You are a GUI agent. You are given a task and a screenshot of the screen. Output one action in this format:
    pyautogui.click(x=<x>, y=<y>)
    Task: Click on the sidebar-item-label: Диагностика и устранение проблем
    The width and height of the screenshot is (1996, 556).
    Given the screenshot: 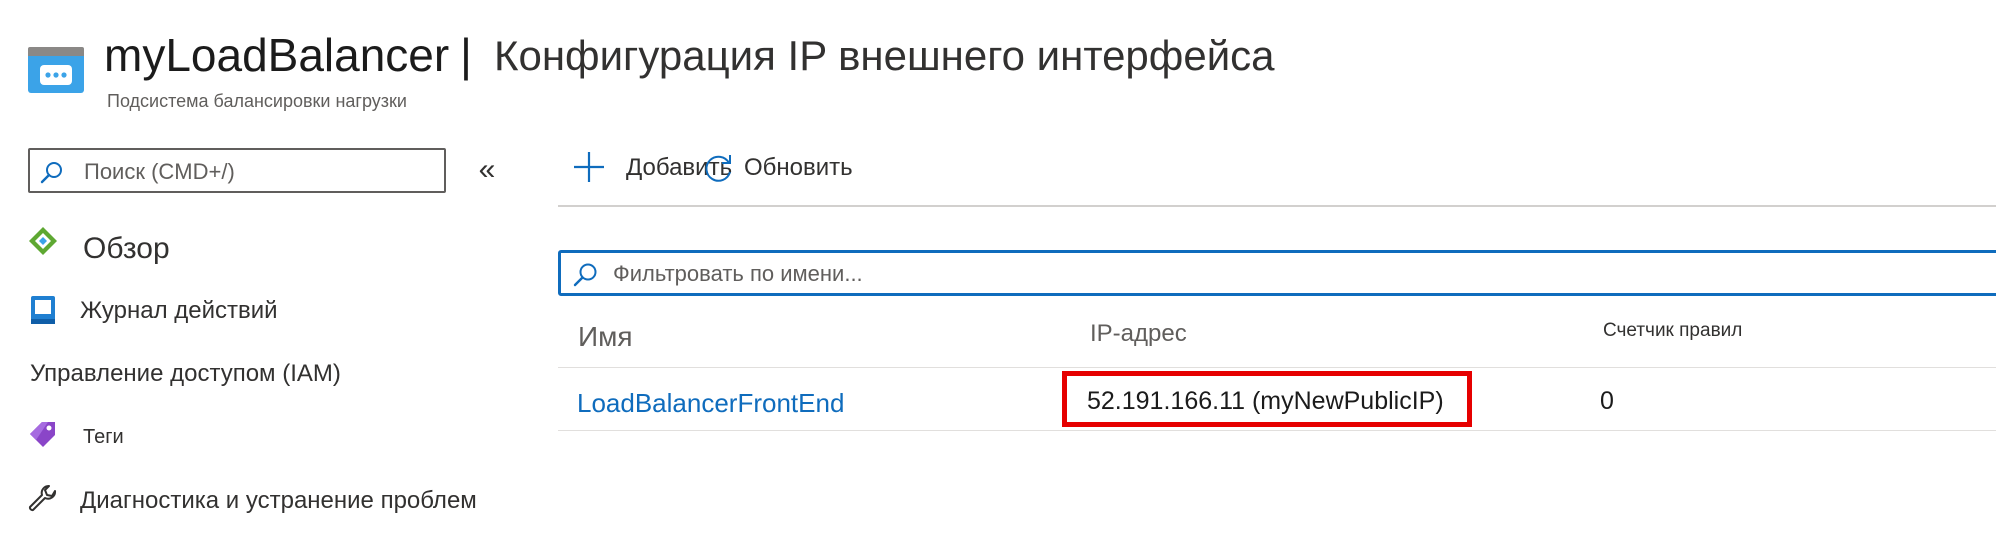 What is the action you would take?
    pyautogui.click(x=278, y=500)
    